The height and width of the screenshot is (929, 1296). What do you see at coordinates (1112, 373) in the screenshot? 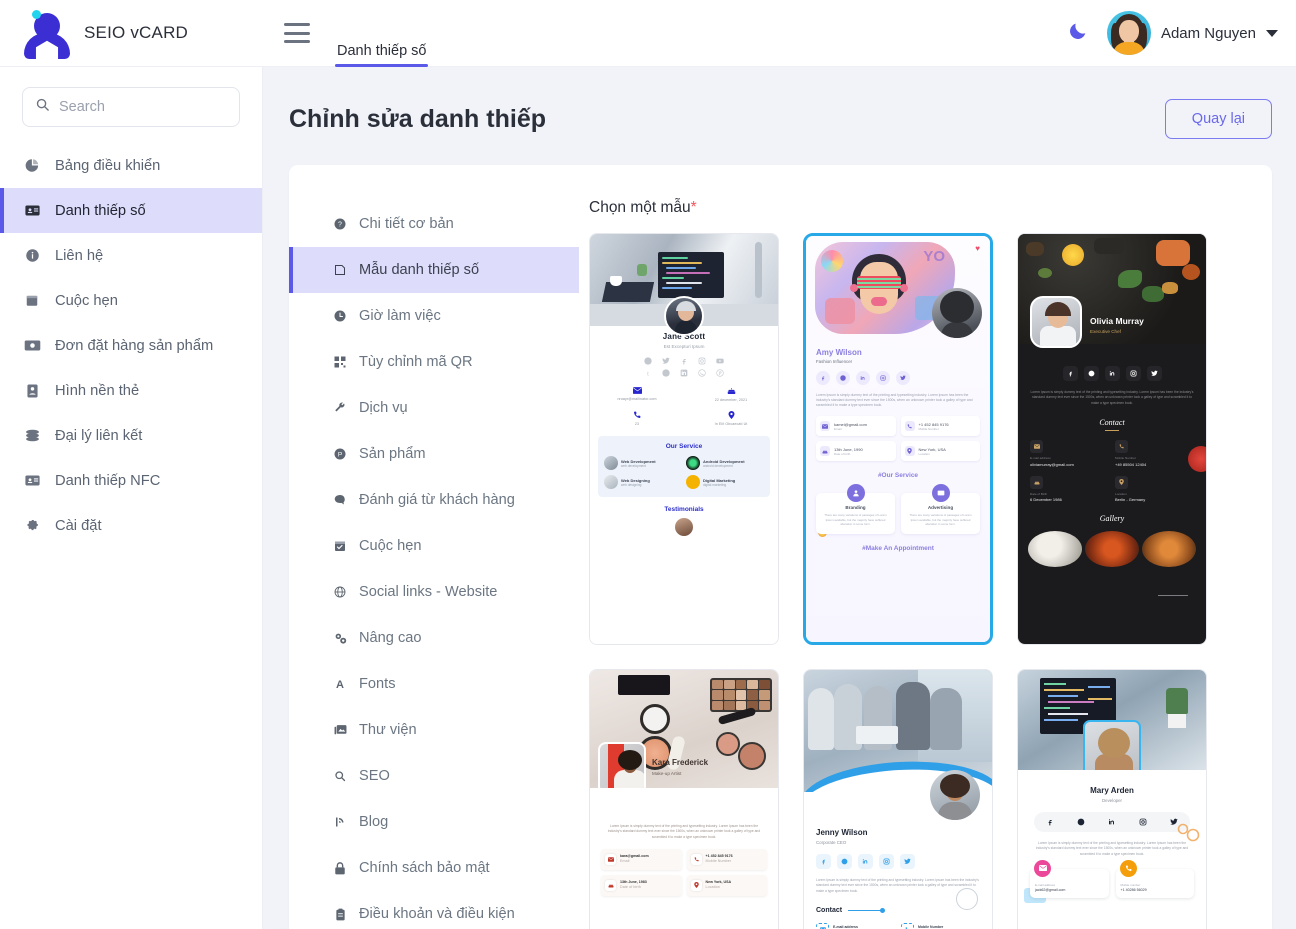
I see `template-social-icons` at bounding box center [1112, 373].